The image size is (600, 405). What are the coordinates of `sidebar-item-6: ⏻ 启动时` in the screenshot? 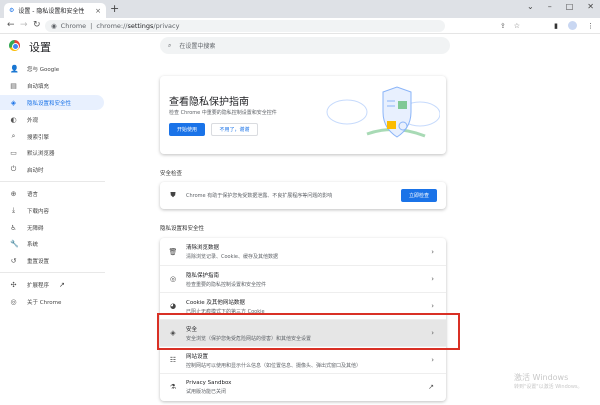 It's located at (52, 169).